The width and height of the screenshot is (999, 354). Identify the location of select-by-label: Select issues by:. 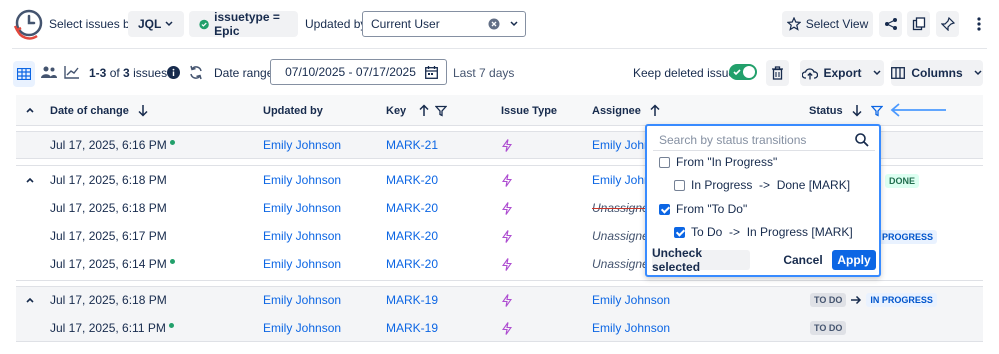
(94, 24).